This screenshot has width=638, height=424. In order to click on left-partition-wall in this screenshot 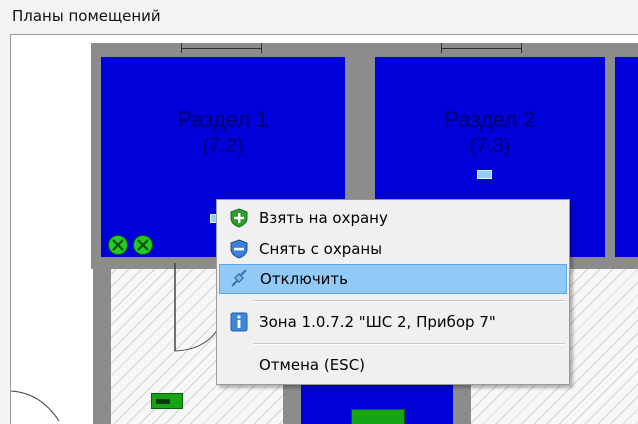, I will do `click(102, 342)`.